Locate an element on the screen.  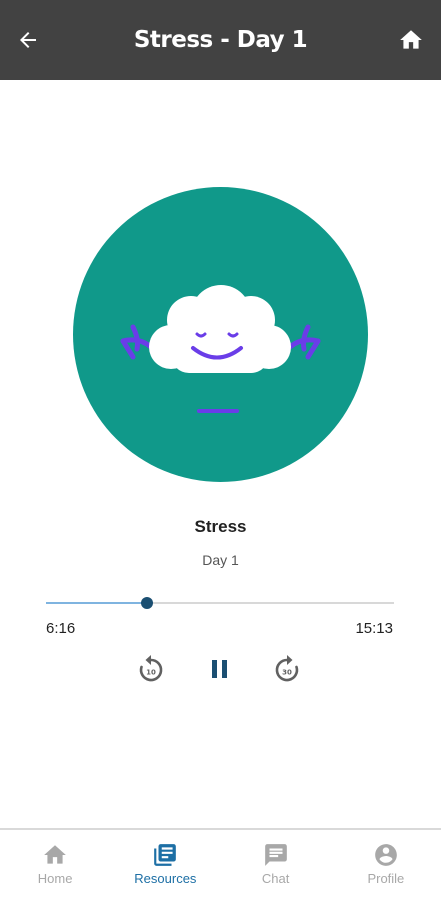
track-title: Stress is located at coordinates (220, 526).